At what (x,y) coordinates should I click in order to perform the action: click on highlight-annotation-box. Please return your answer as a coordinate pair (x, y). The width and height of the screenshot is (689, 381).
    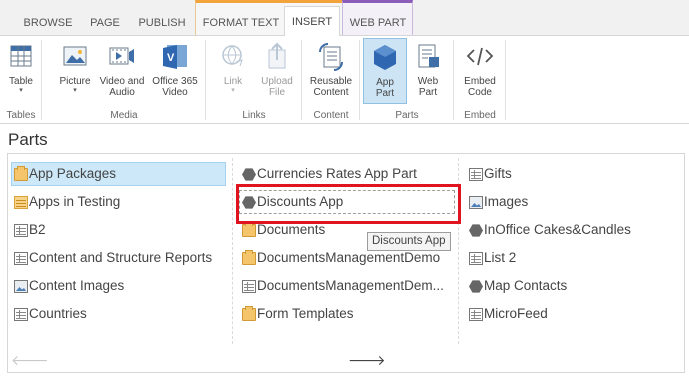
    Looking at the image, I should click on (348, 204).